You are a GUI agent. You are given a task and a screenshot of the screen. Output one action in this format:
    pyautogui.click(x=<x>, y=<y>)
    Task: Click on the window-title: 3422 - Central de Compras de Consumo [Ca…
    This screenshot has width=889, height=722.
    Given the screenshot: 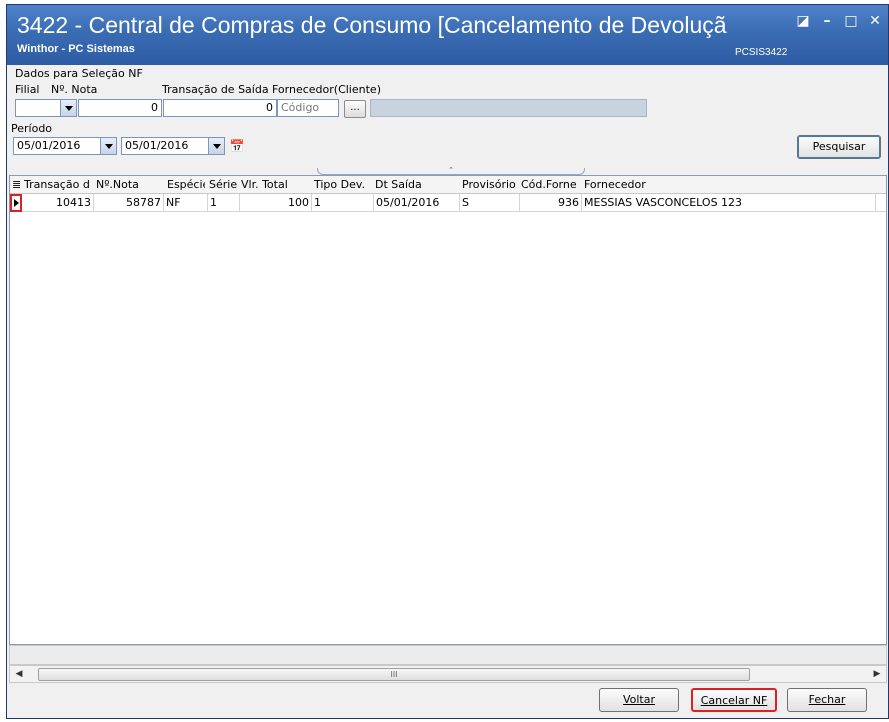 What is the action you would take?
    pyautogui.click(x=372, y=25)
    